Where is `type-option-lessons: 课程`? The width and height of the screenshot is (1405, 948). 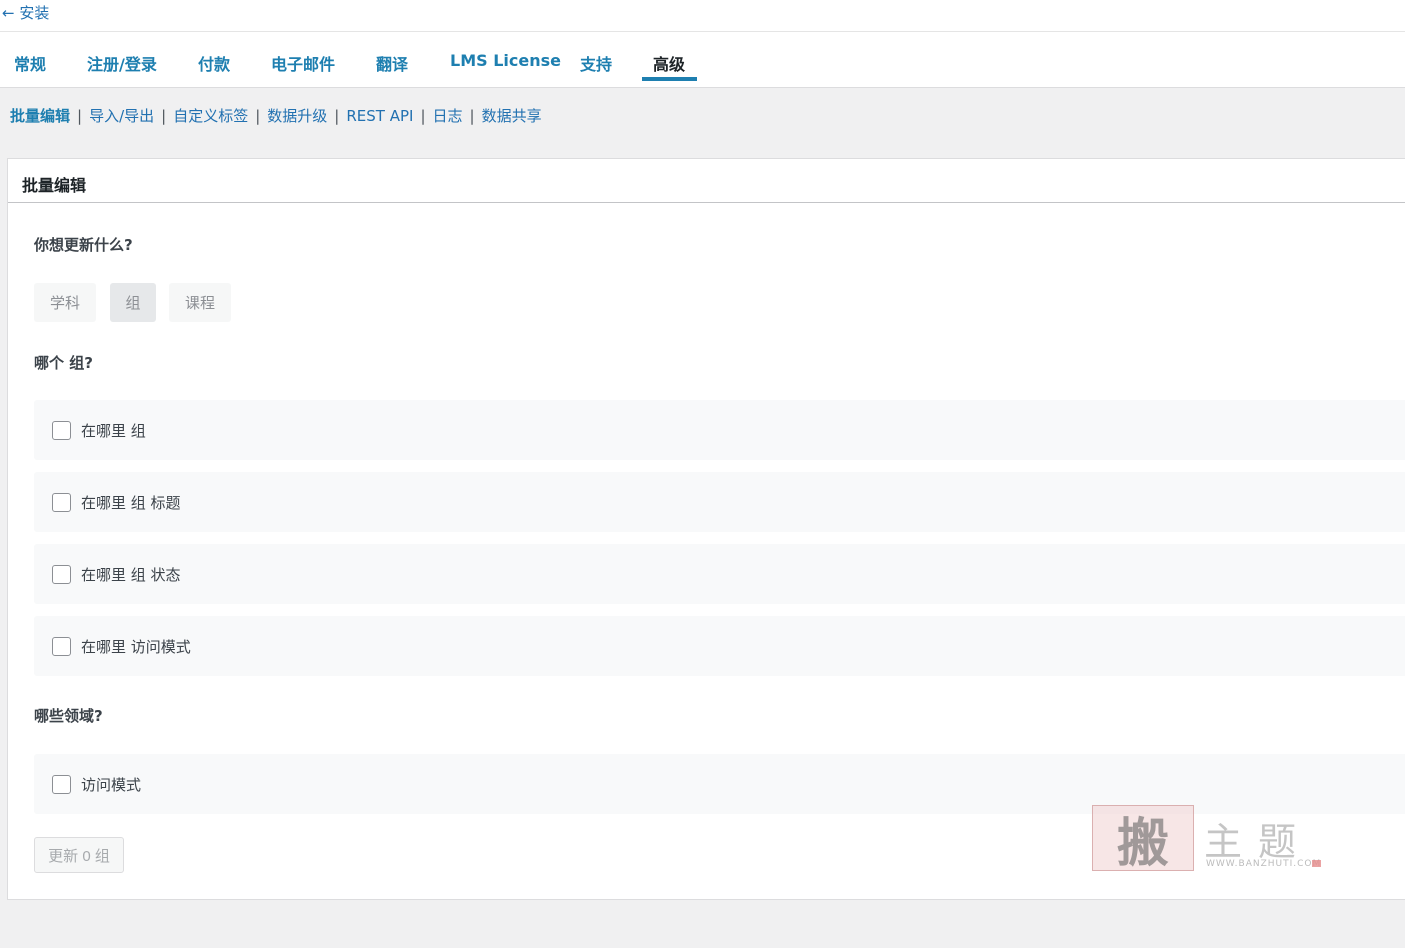
type-option-lessons: 课程 is located at coordinates (200, 302).